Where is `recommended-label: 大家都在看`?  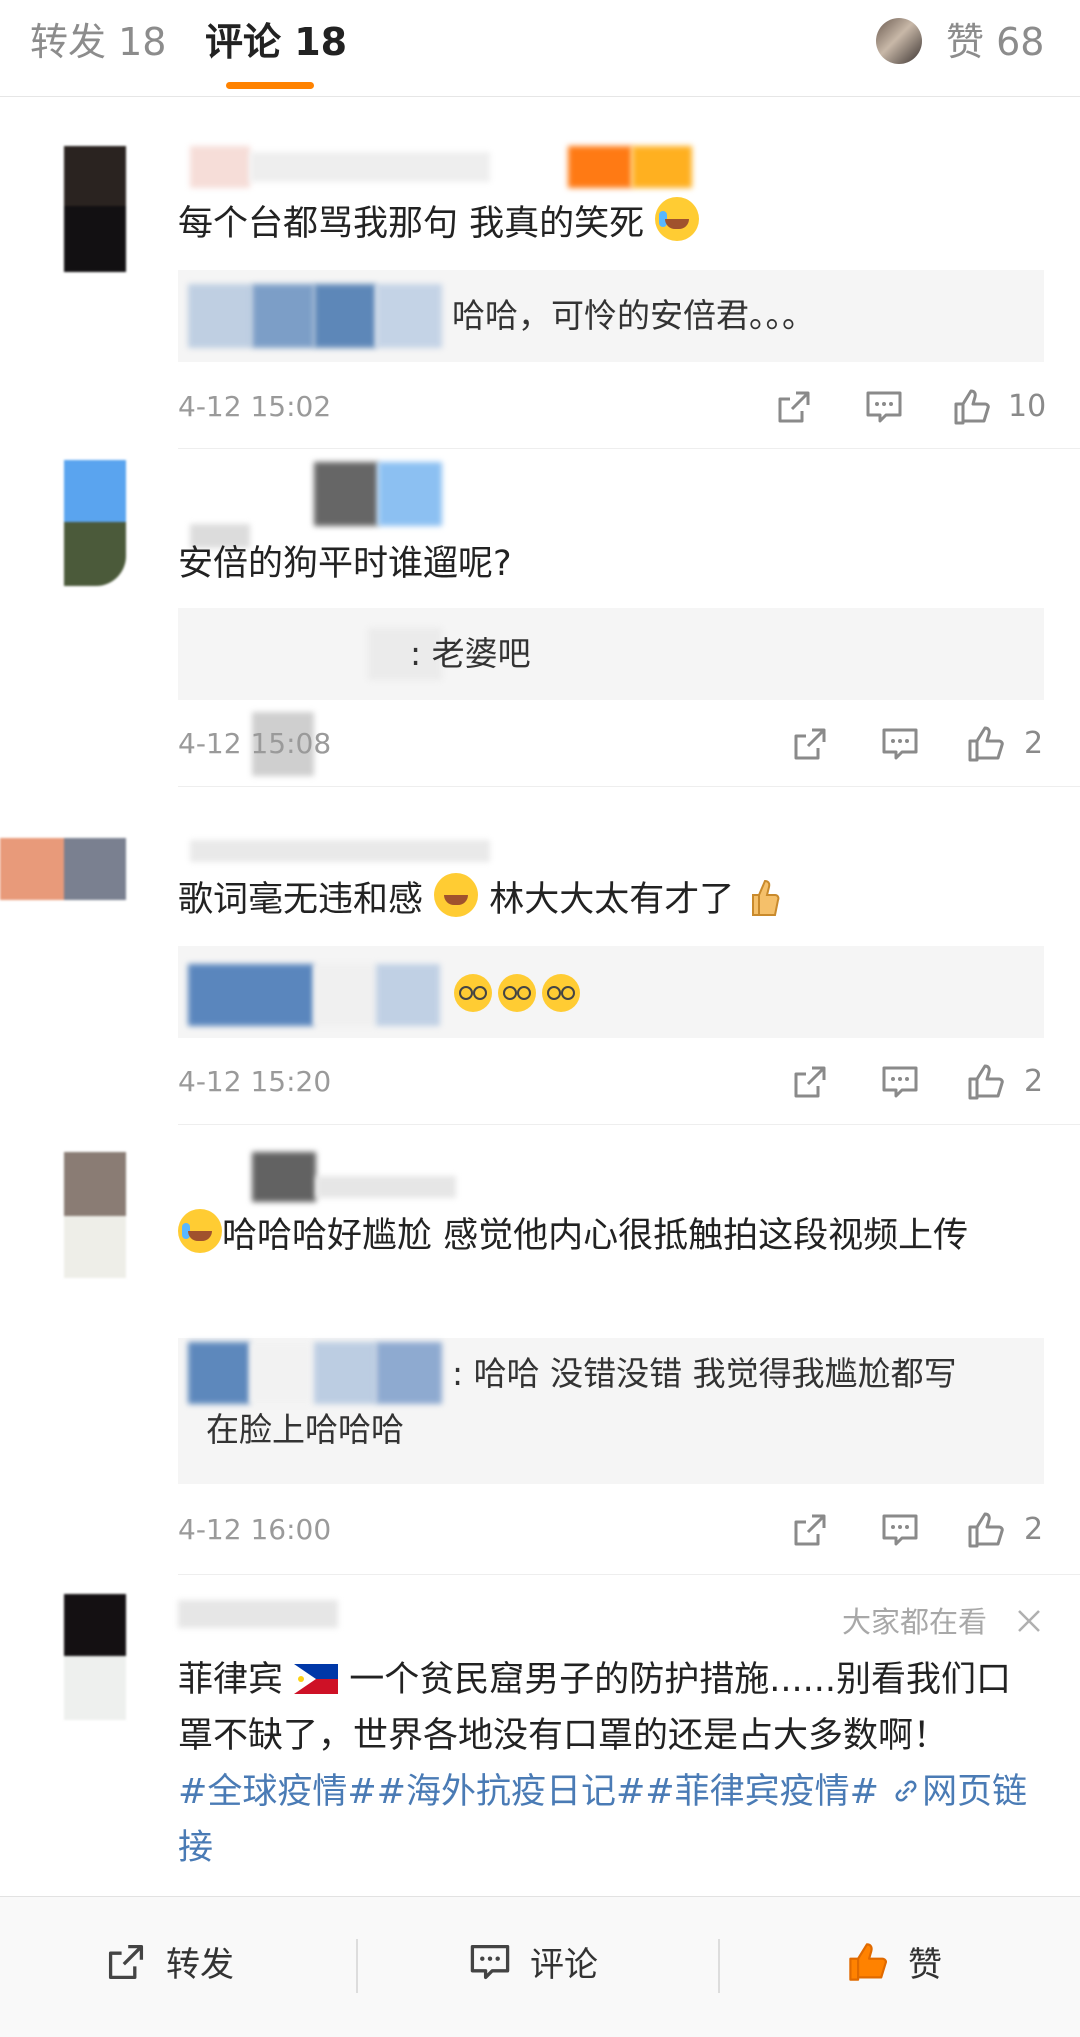
recommended-label: 大家都在看 is located at coordinates (915, 1622).